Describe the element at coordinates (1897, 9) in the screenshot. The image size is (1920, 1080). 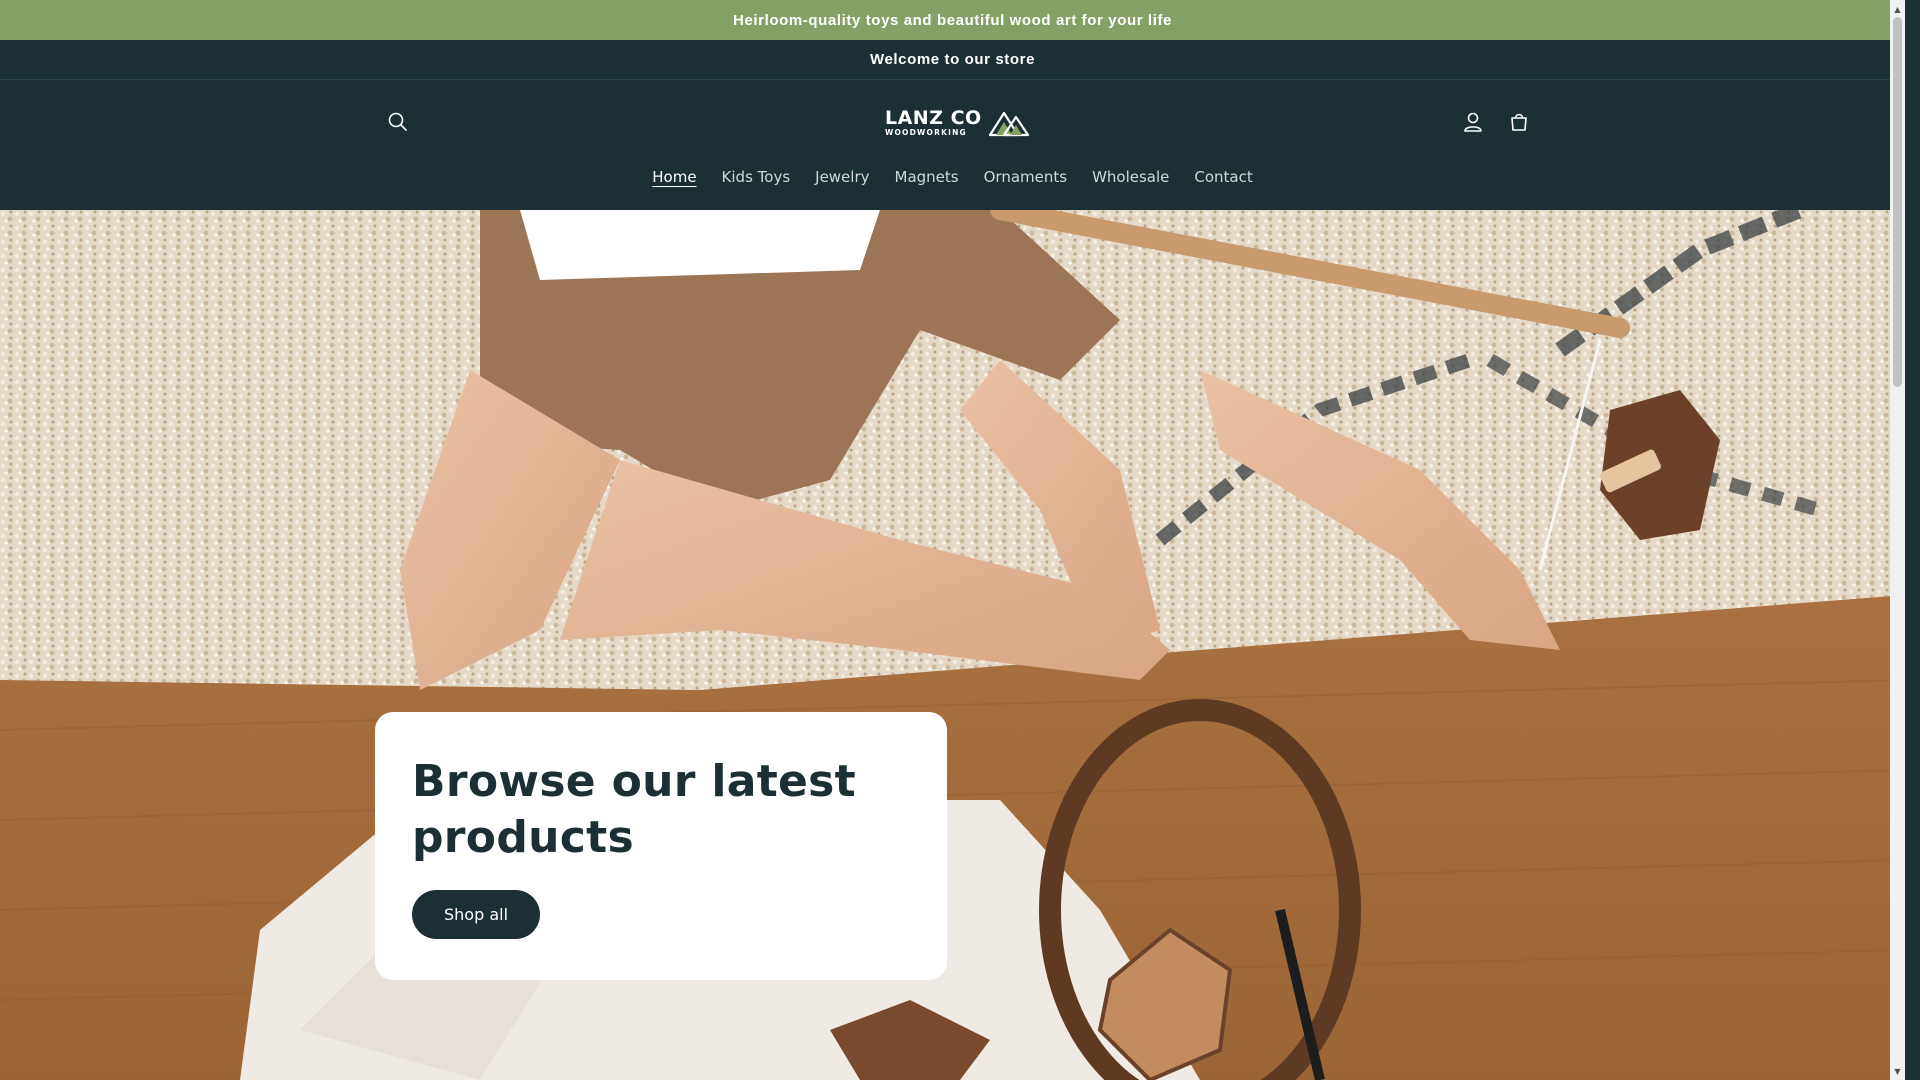
I see `scroll-up-arrow-icon: ▲` at that location.